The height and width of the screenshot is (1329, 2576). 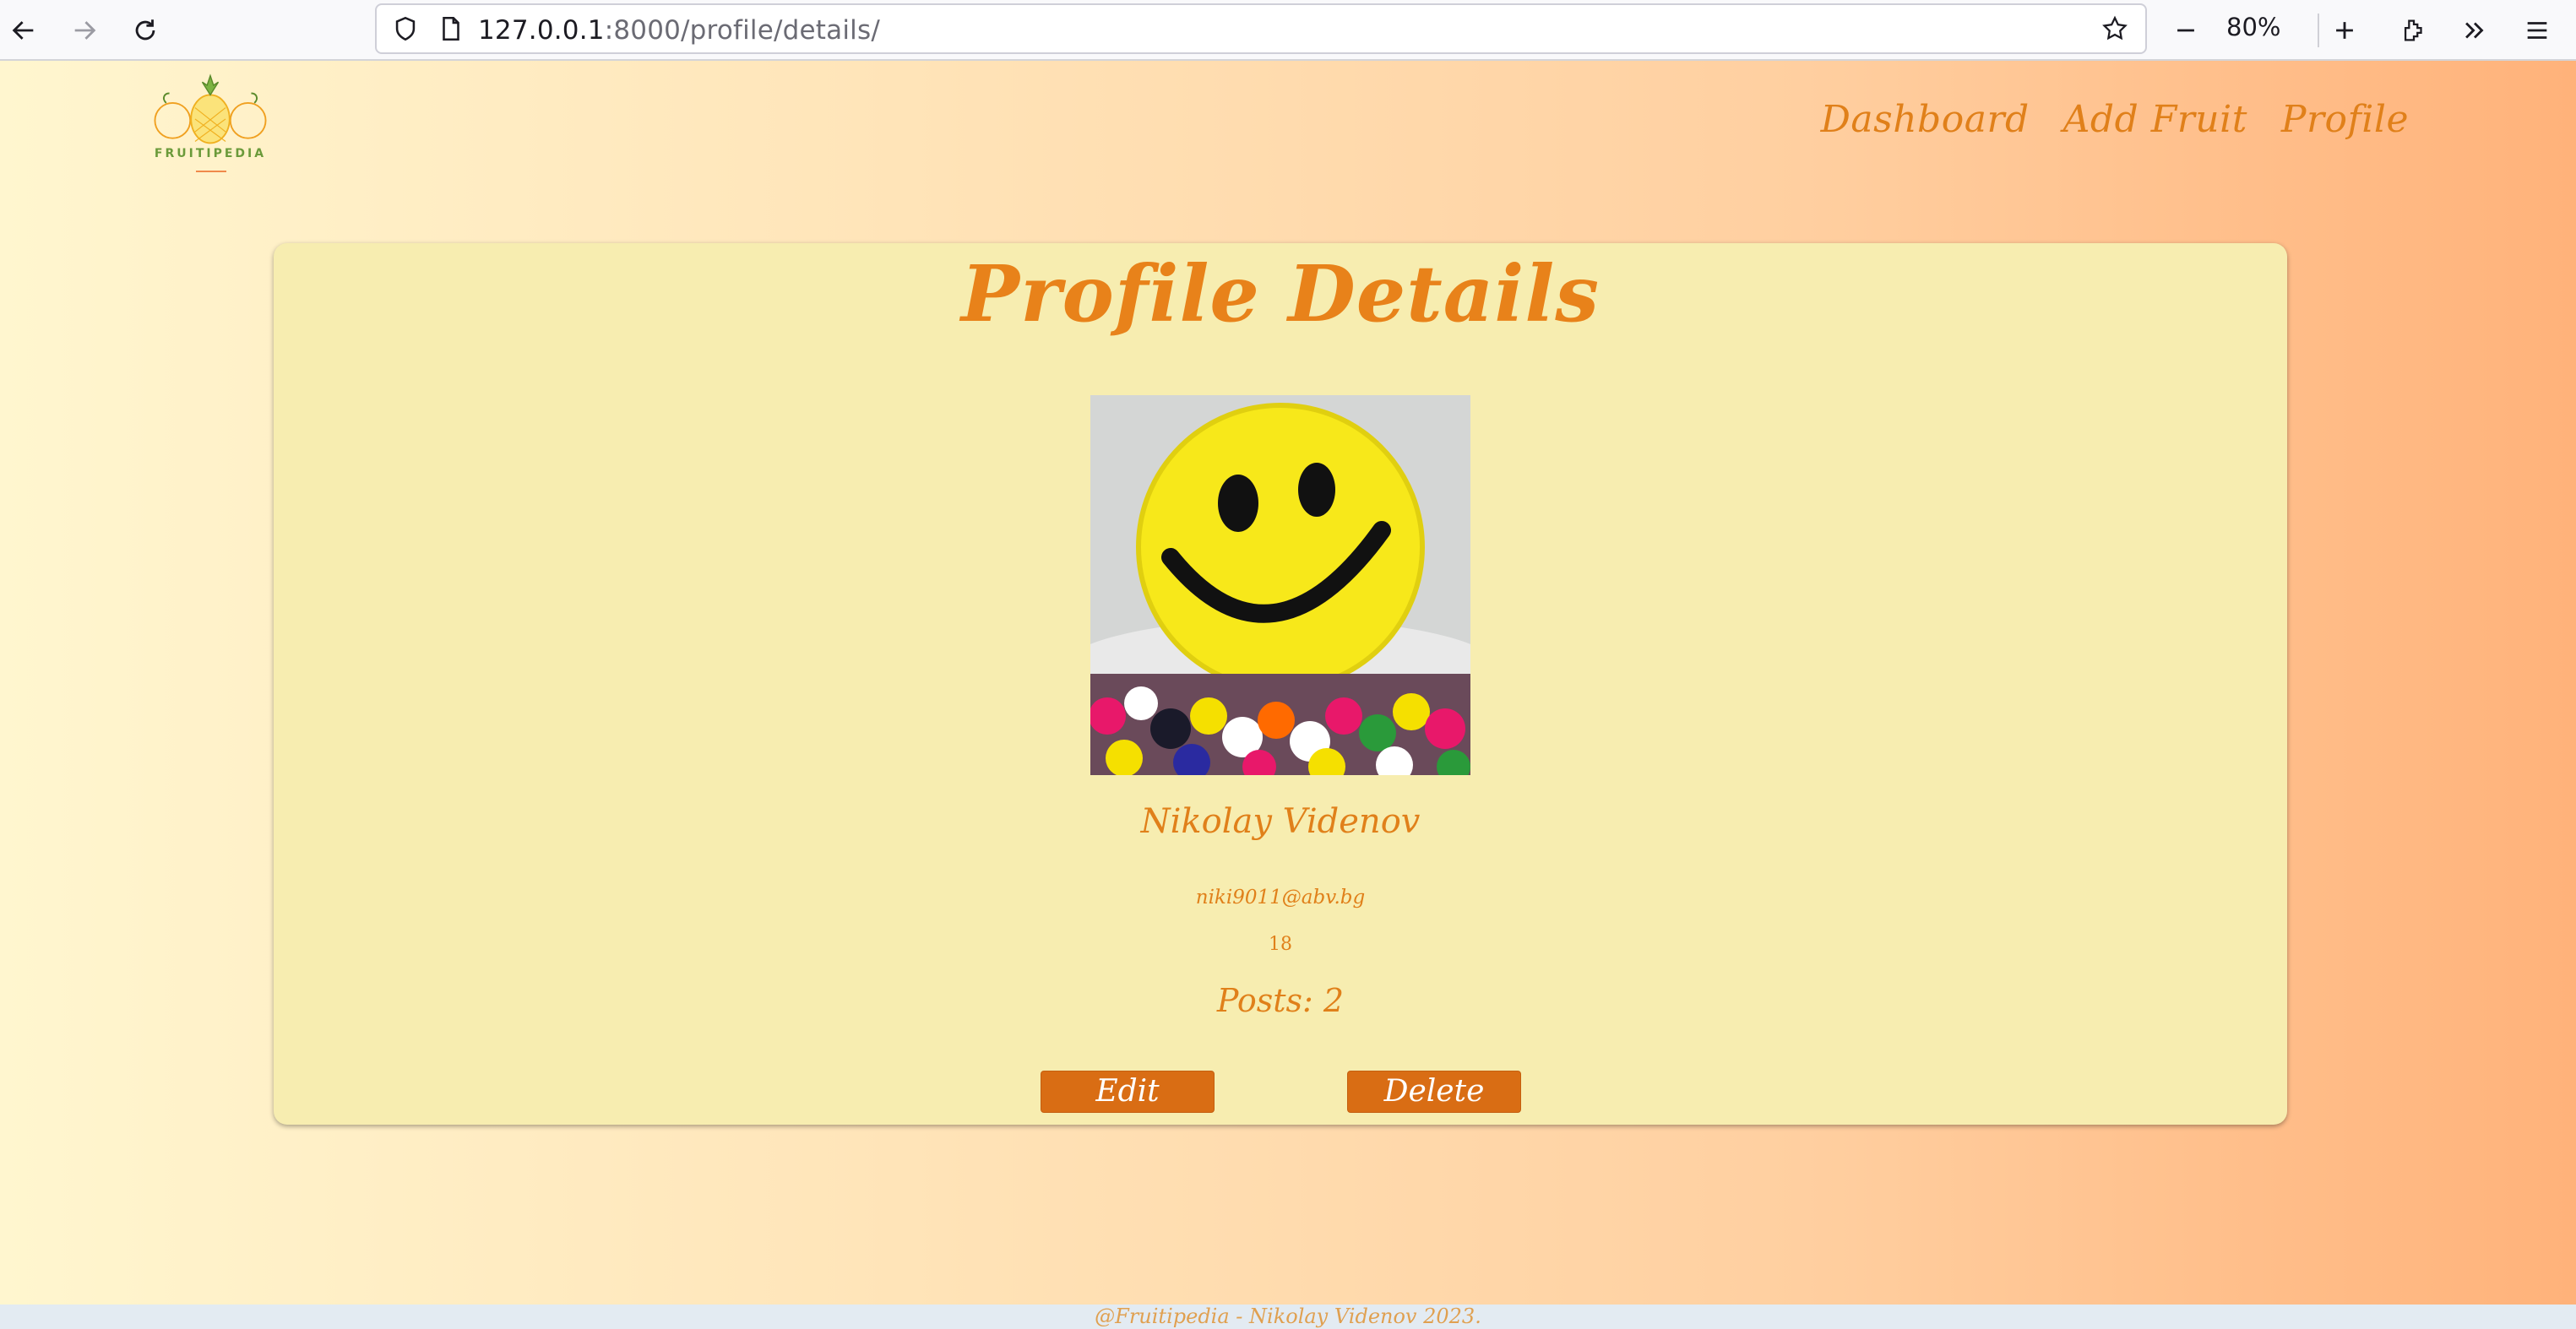 What do you see at coordinates (1280, 1000) in the screenshot?
I see `profile-posts-count: Posts: 2` at bounding box center [1280, 1000].